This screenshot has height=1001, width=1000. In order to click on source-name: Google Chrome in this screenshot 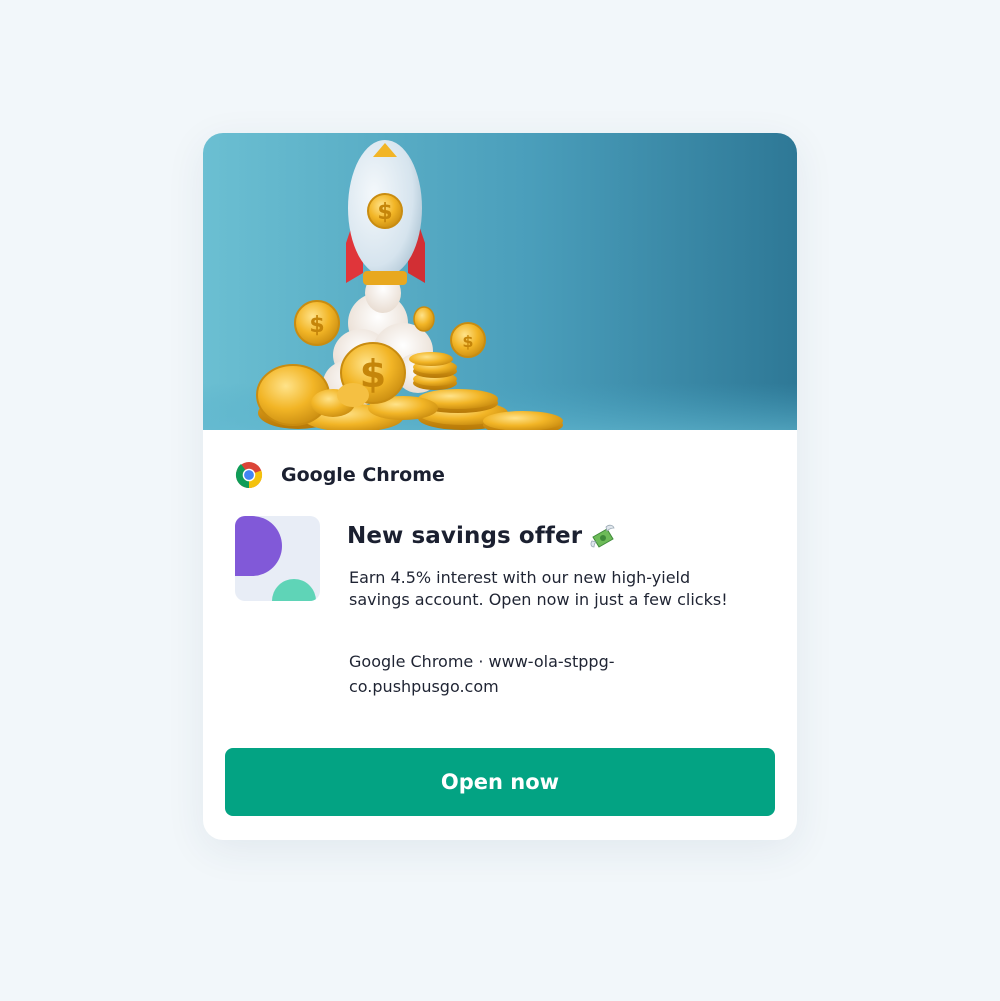, I will do `click(363, 475)`.